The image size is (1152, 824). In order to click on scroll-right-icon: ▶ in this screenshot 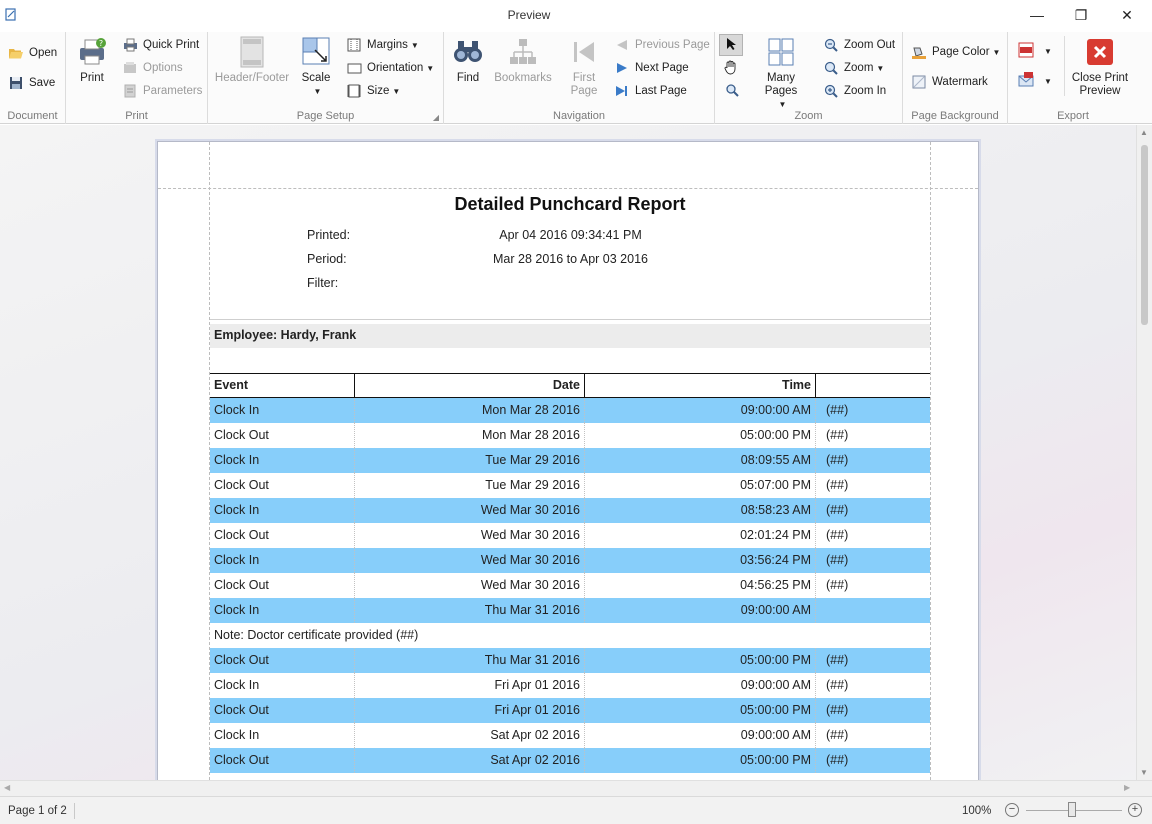, I will do `click(1127, 787)`.